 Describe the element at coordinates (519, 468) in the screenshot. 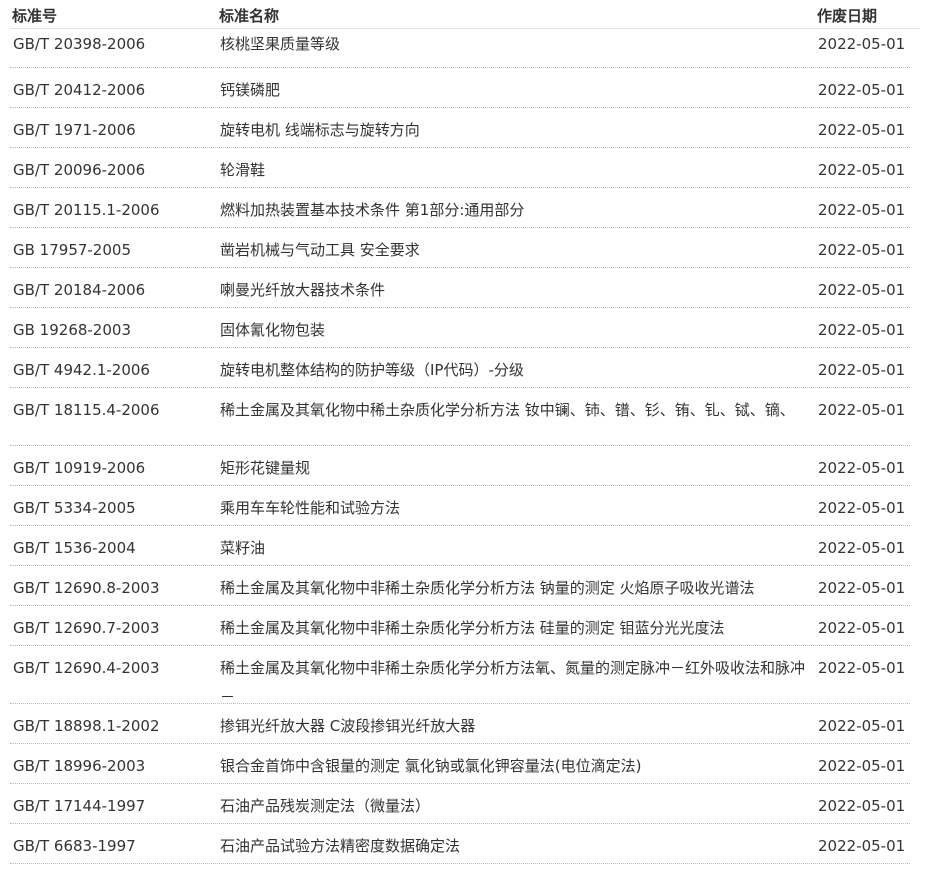

I see `cell-name: 矩形花键量规` at that location.